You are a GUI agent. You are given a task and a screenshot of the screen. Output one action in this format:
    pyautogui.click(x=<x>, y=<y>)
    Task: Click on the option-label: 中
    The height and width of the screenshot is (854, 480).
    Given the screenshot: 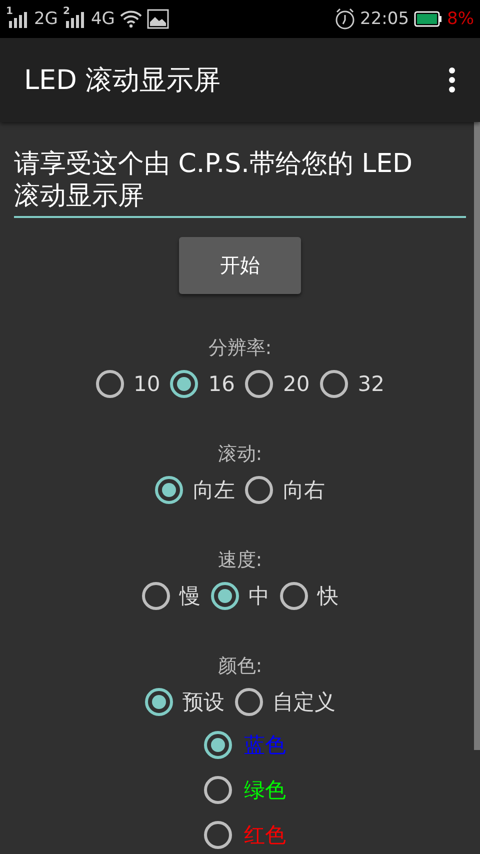 What is the action you would take?
    pyautogui.click(x=259, y=596)
    